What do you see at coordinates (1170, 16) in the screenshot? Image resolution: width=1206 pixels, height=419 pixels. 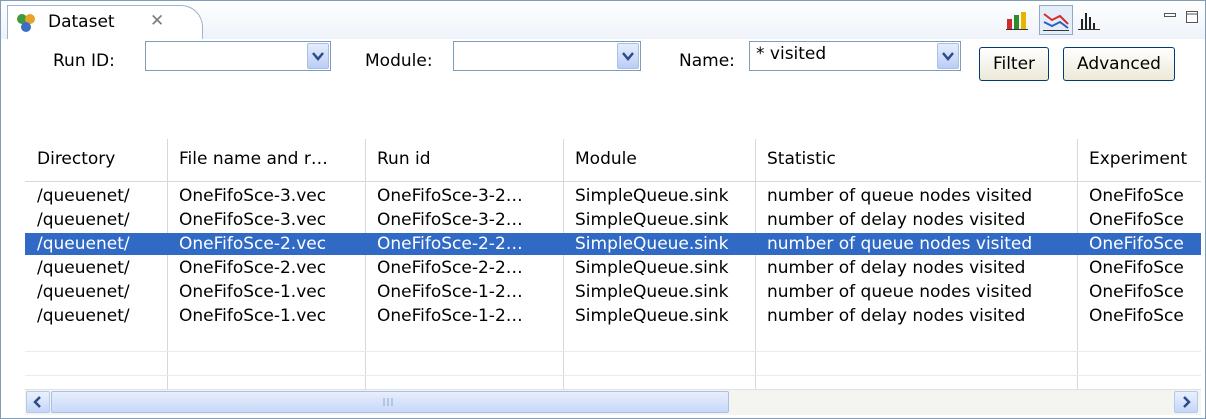 I see `minimize-icon` at bounding box center [1170, 16].